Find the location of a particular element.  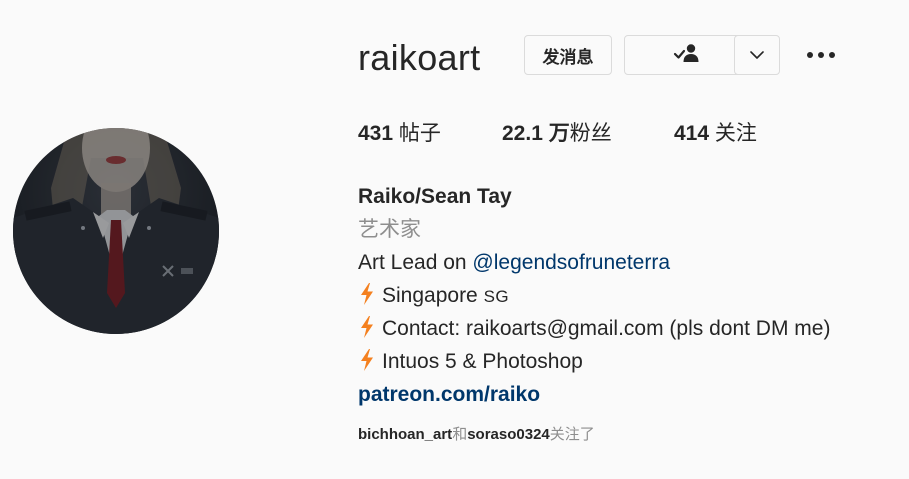

followers-stat: 22.1 万粉丝 is located at coordinates (557, 134).